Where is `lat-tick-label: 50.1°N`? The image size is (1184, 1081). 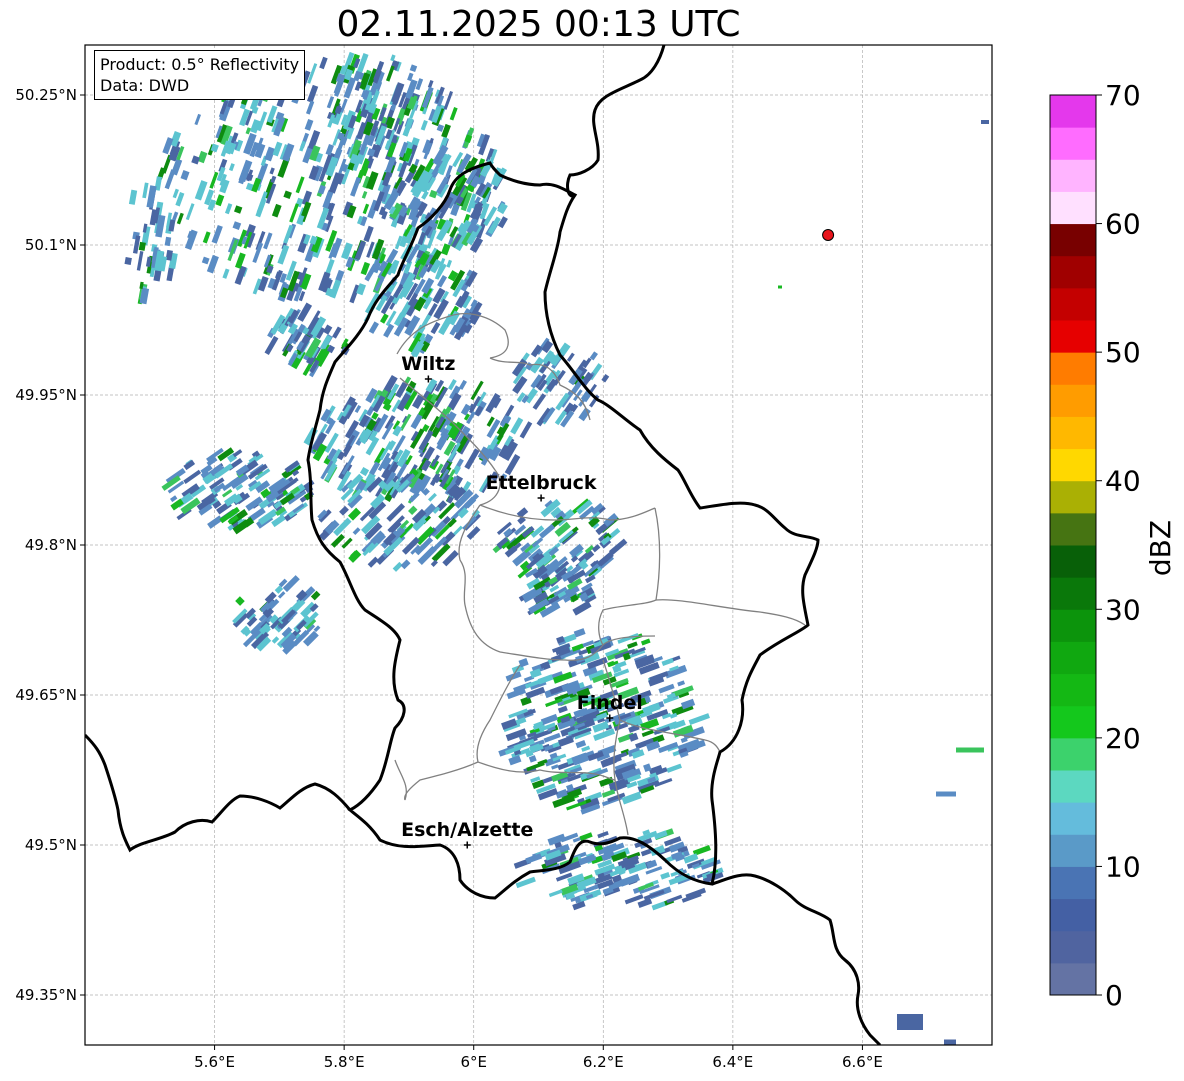
lat-tick-label: 50.1°N is located at coordinates (51, 245).